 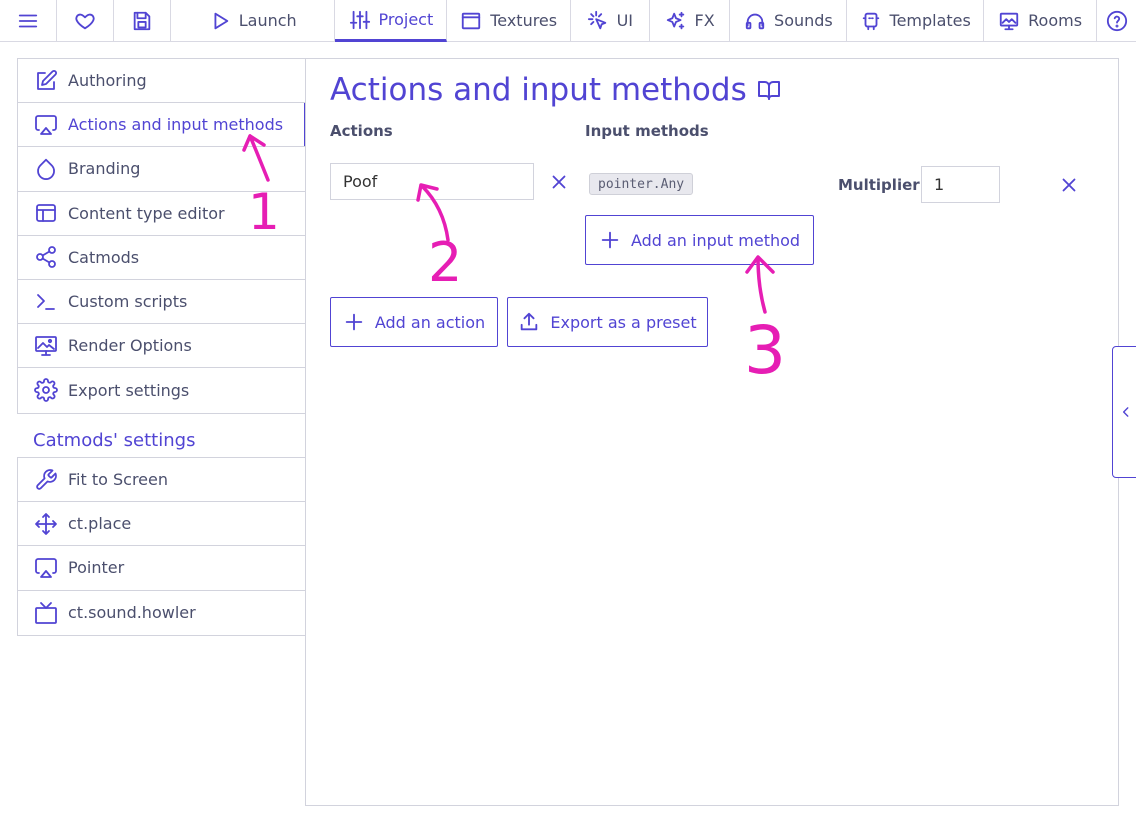 I want to click on delete-input-method-button, so click(x=1069, y=185).